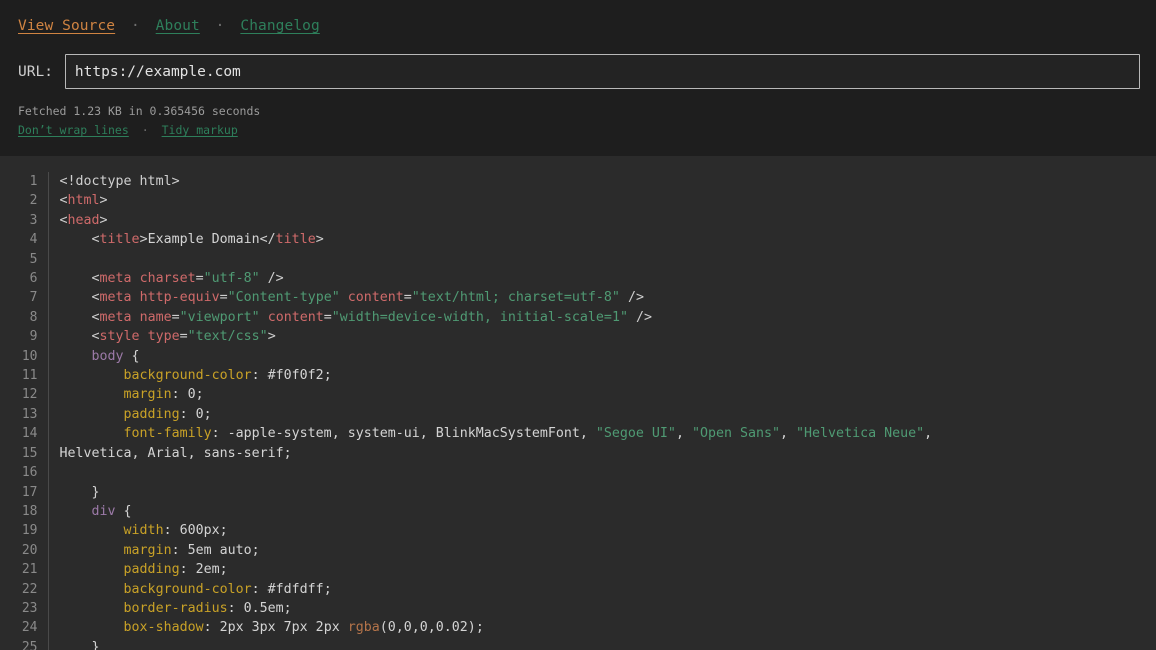 The height and width of the screenshot is (650, 1156). Describe the element at coordinates (601, 220) in the screenshot. I see `code-line-content: <head>` at that location.